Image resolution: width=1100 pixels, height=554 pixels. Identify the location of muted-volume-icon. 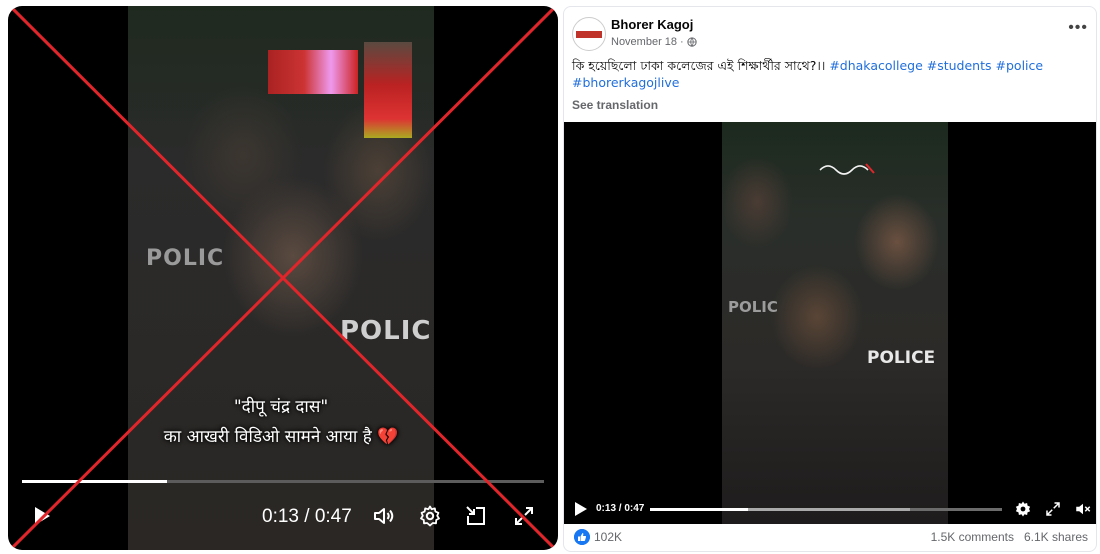
(1083, 509).